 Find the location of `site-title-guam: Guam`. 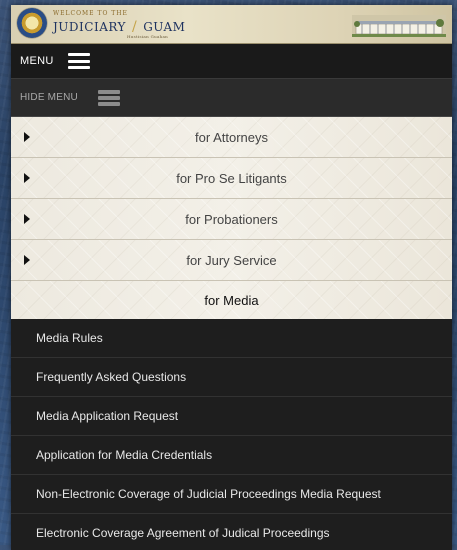

site-title-guam: Guam is located at coordinates (164, 27).